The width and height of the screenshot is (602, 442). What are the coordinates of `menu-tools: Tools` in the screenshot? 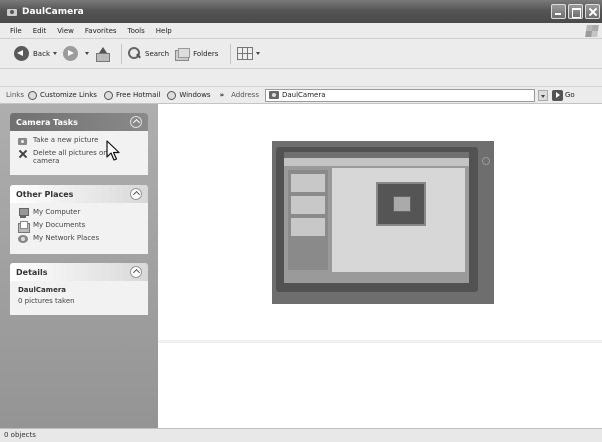 It's located at (136, 31).